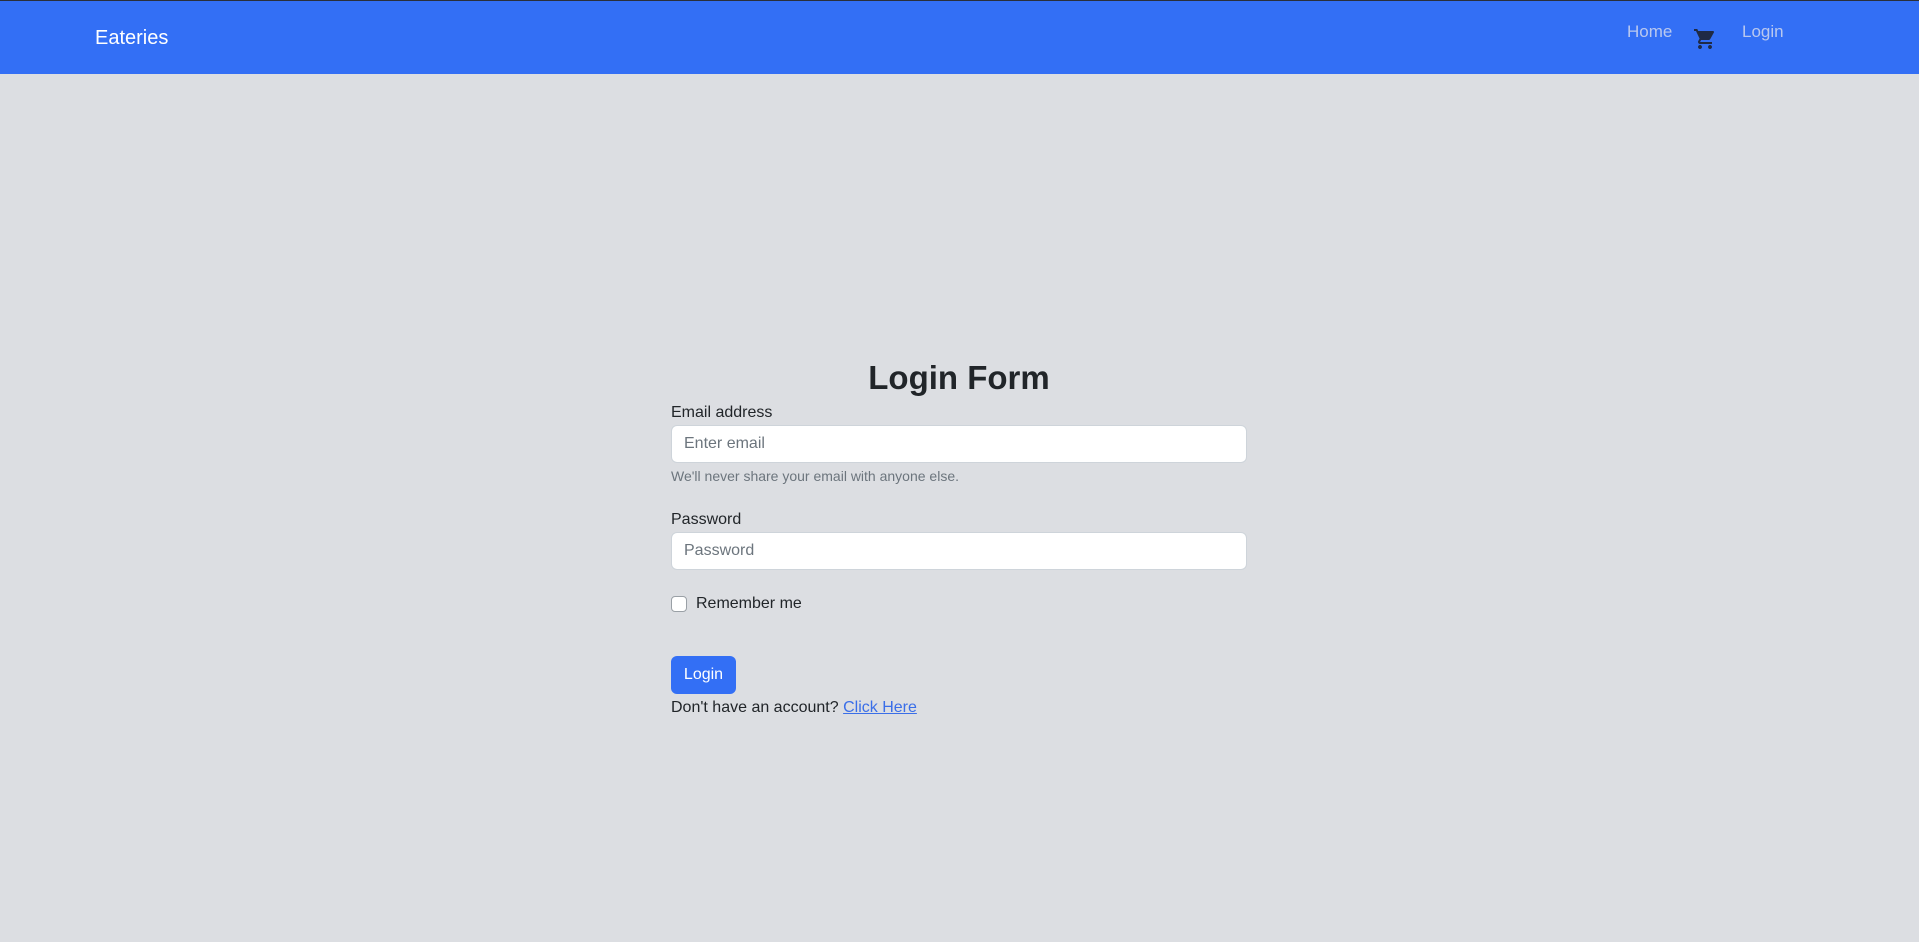 The image size is (1919, 942). What do you see at coordinates (1705, 39) in the screenshot?
I see `cart-icon` at bounding box center [1705, 39].